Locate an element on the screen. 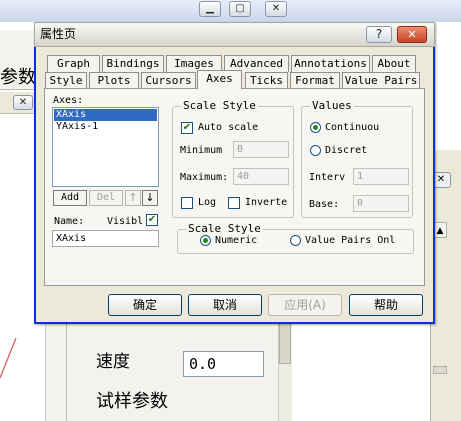  axis-name-input: XAxis is located at coordinates (105, 238).